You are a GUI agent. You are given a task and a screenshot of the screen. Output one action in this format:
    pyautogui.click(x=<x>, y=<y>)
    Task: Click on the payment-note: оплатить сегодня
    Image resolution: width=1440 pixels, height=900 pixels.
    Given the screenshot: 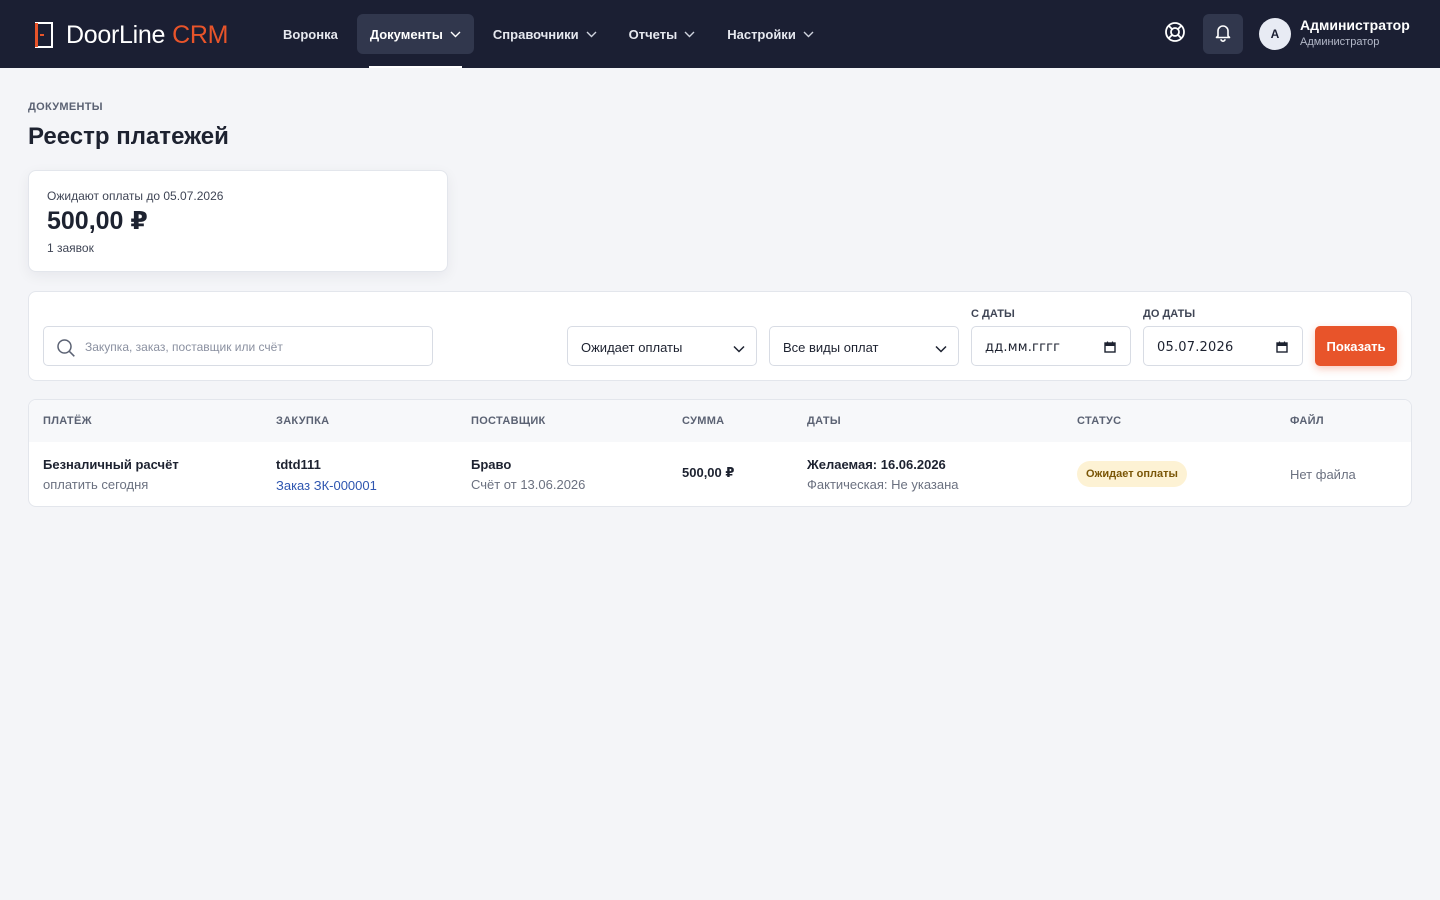 What is the action you would take?
    pyautogui.click(x=96, y=484)
    